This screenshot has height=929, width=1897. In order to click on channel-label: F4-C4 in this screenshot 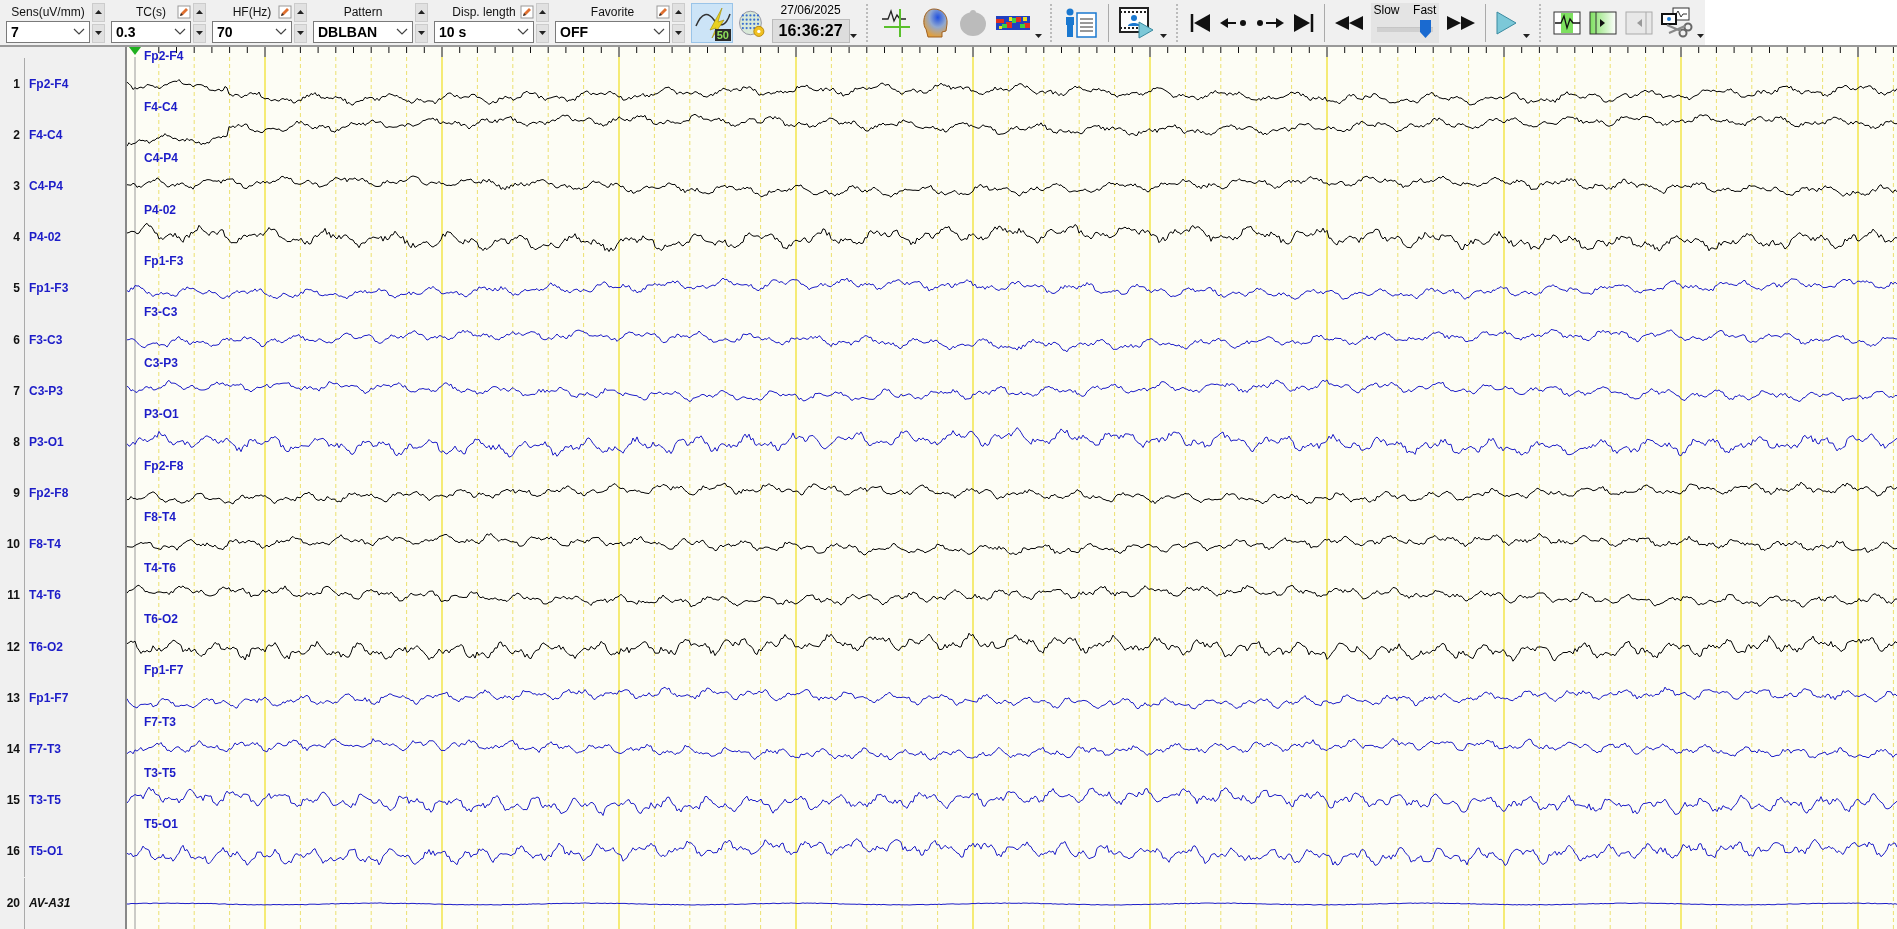, I will do `click(44, 134)`.